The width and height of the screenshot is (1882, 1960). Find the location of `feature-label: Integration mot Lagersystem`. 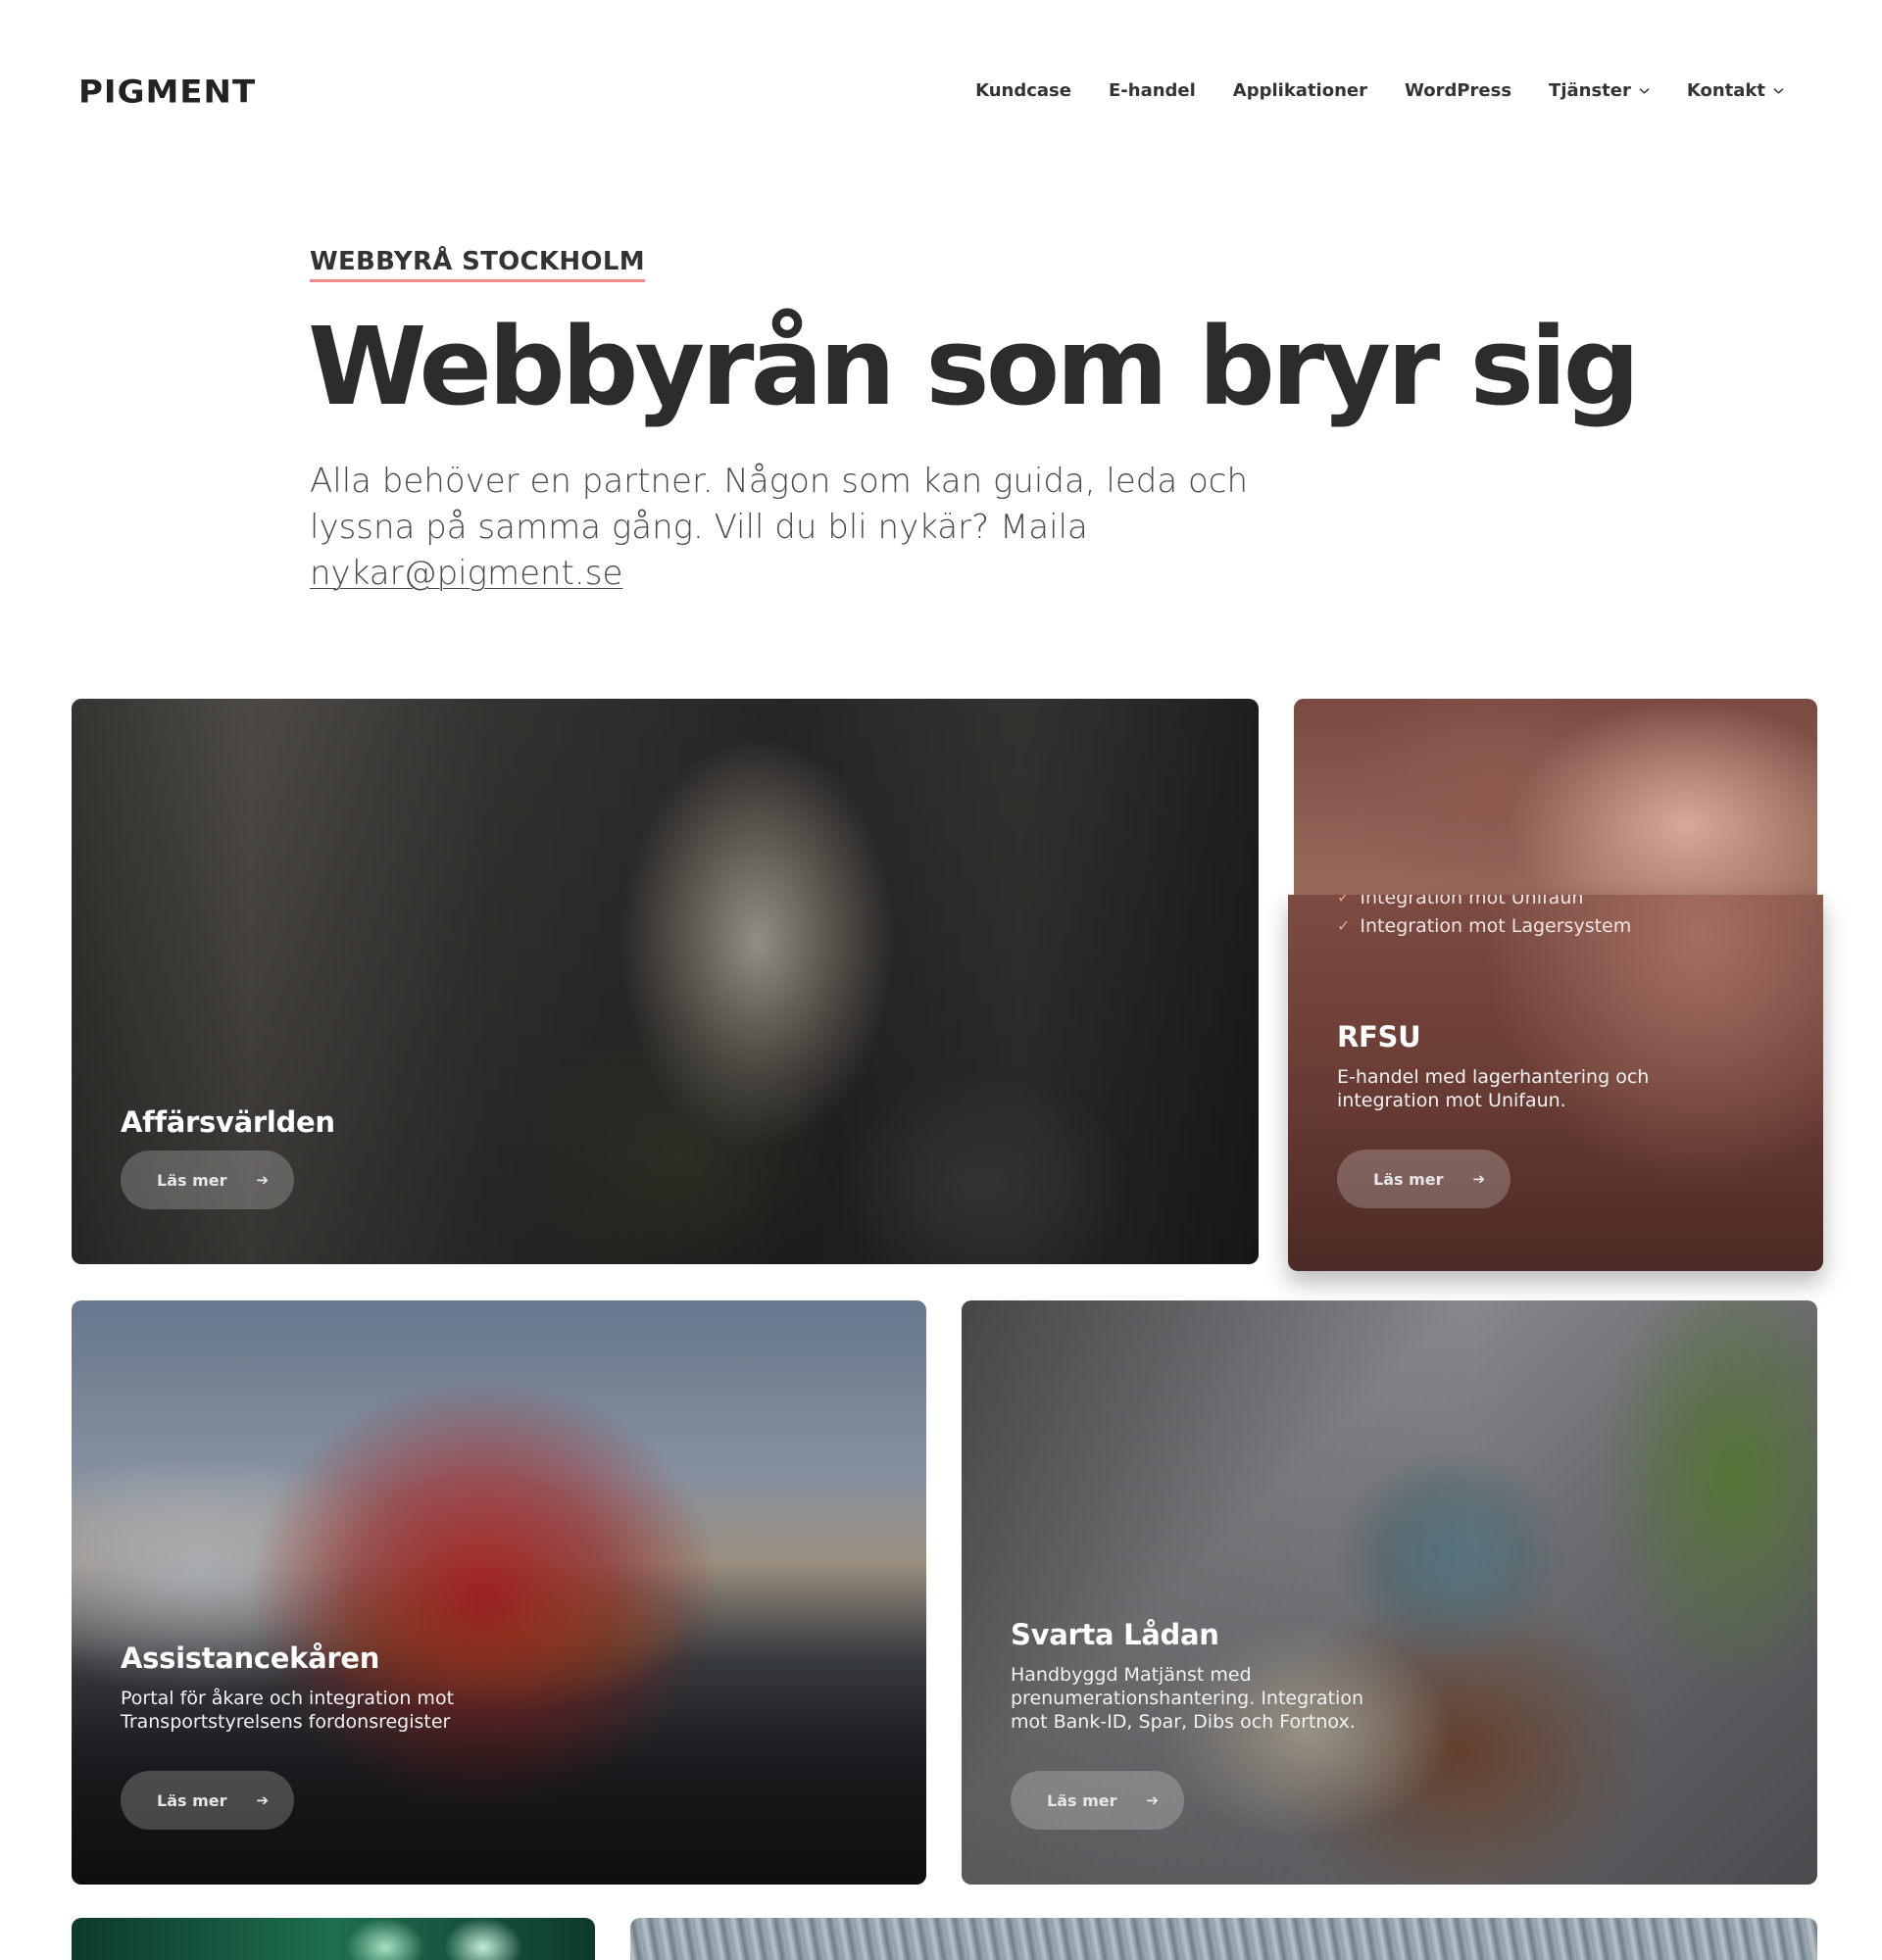

feature-label: Integration mot Lagersystem is located at coordinates (1496, 925).